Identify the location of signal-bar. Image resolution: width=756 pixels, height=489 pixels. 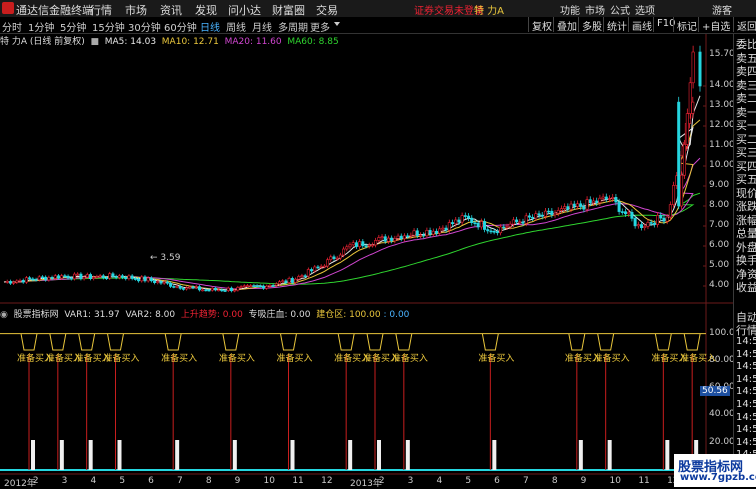
(33, 455).